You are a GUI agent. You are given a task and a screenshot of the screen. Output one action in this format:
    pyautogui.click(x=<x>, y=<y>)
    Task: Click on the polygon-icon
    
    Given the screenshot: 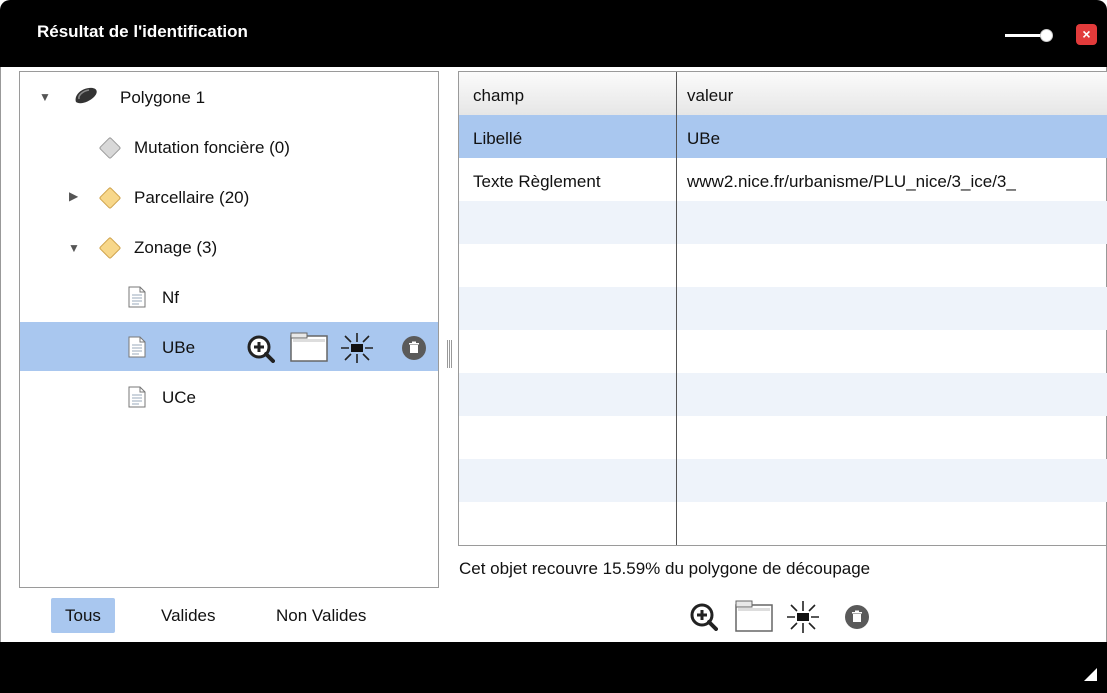 What is the action you would take?
    pyautogui.click(x=86, y=95)
    